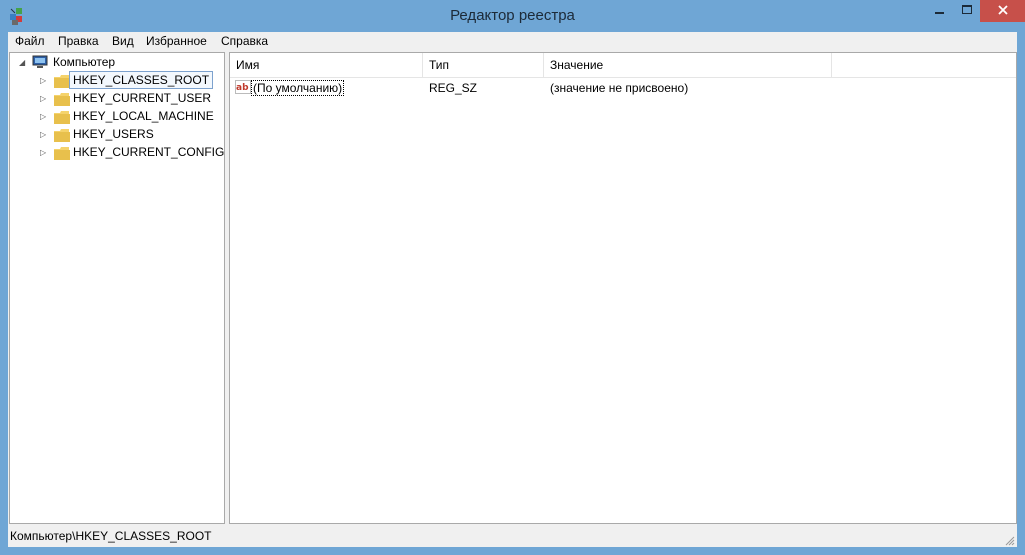 This screenshot has width=1025, height=555. What do you see at coordinates (688, 65) in the screenshot?
I see `column-header-value: Значение` at bounding box center [688, 65].